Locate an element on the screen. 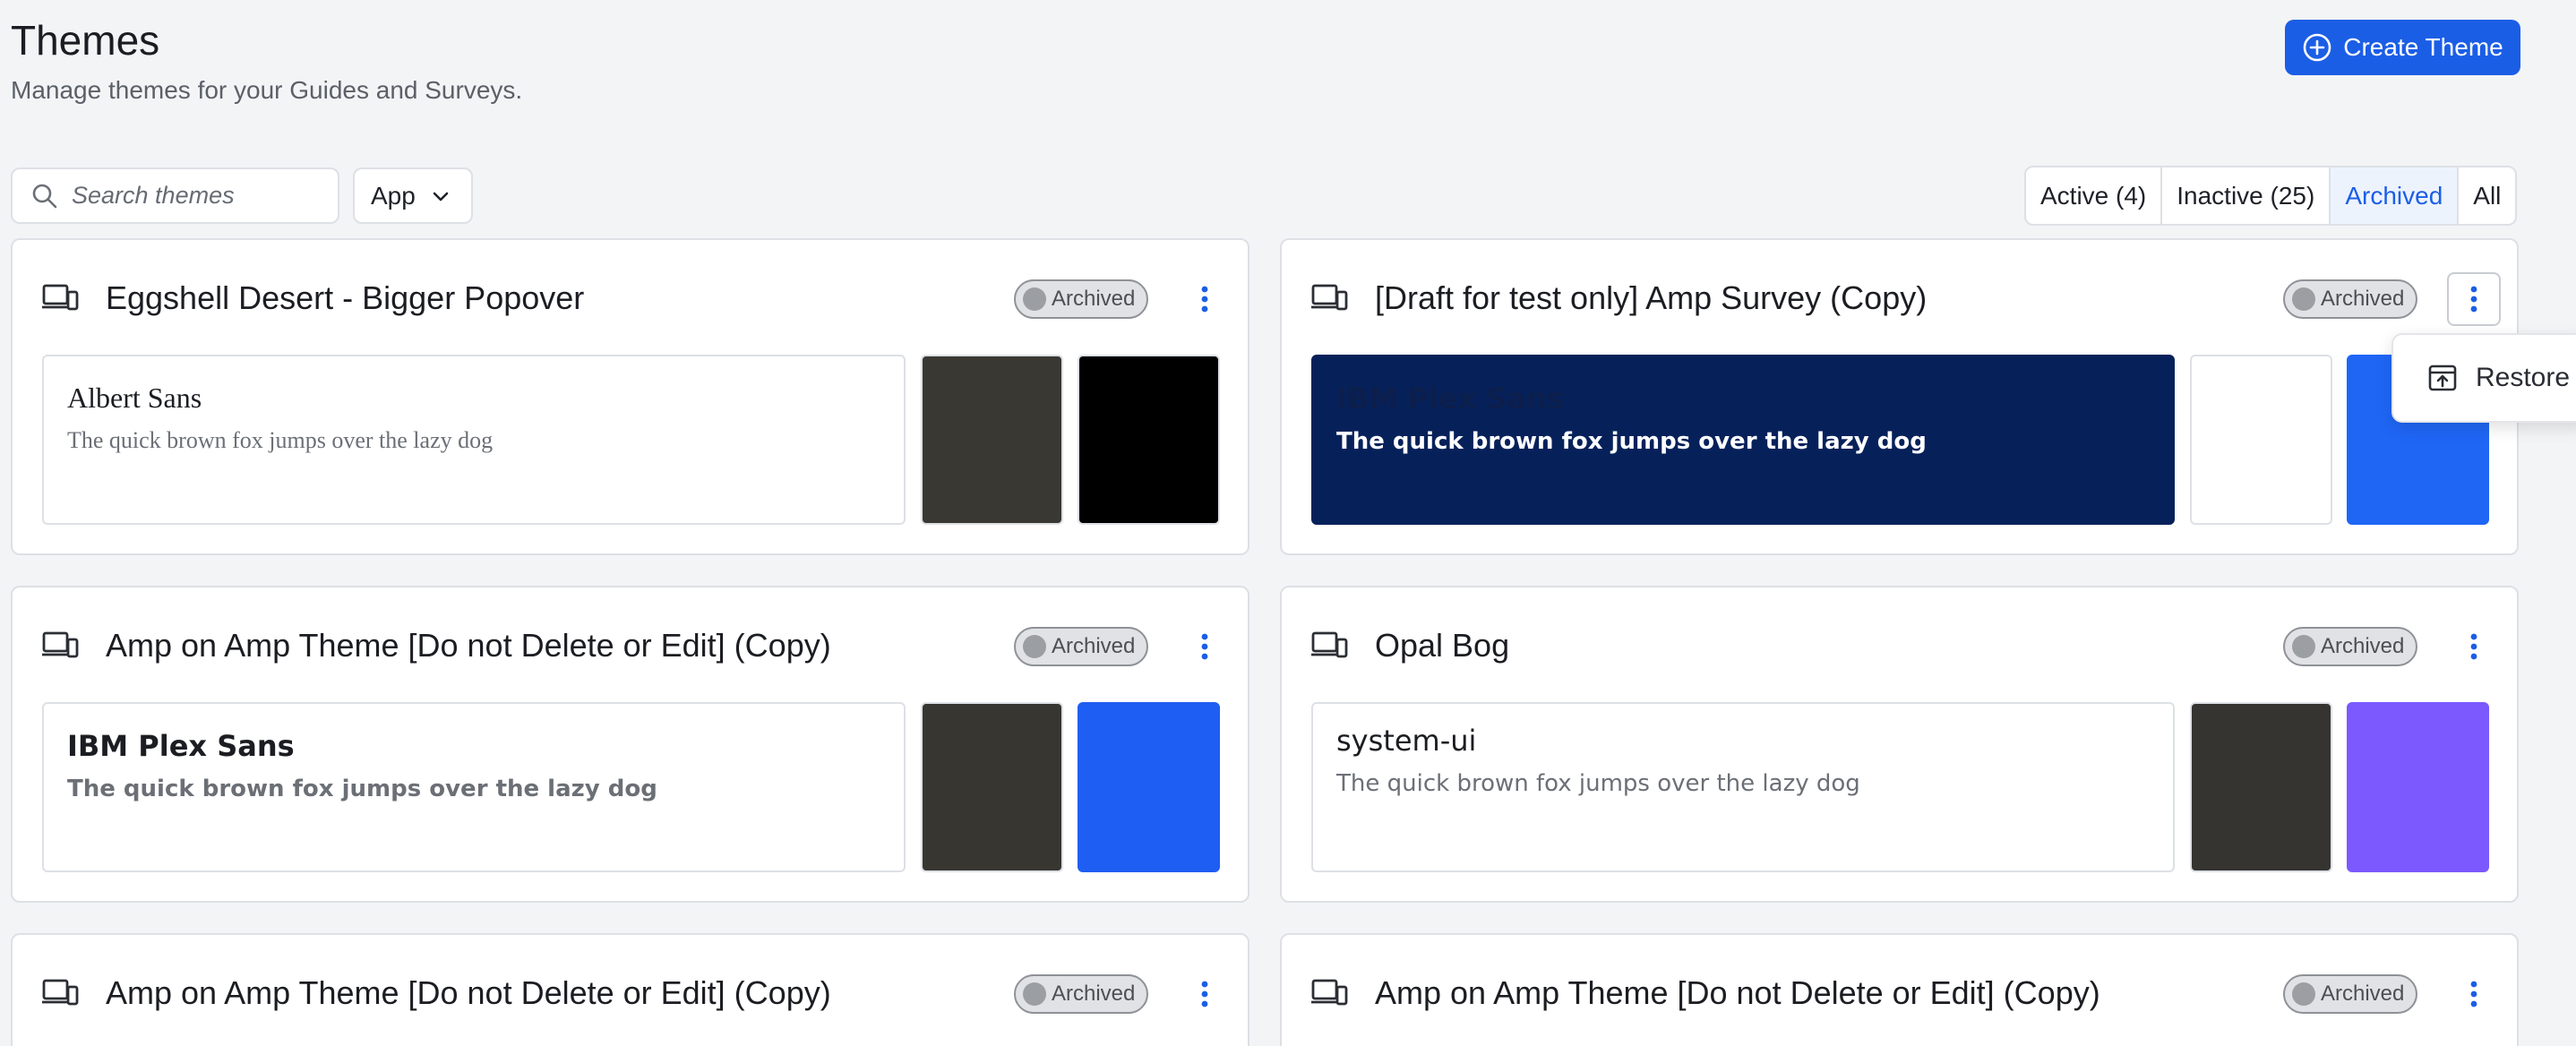 This screenshot has height=1046, width=2576. filter-all: All is located at coordinates (2487, 195).